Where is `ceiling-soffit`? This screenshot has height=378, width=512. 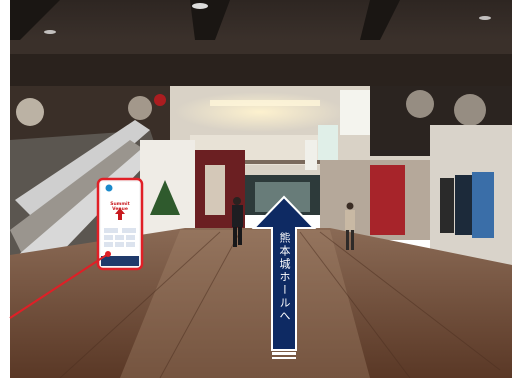 ceiling-soffit is located at coordinates (261, 47).